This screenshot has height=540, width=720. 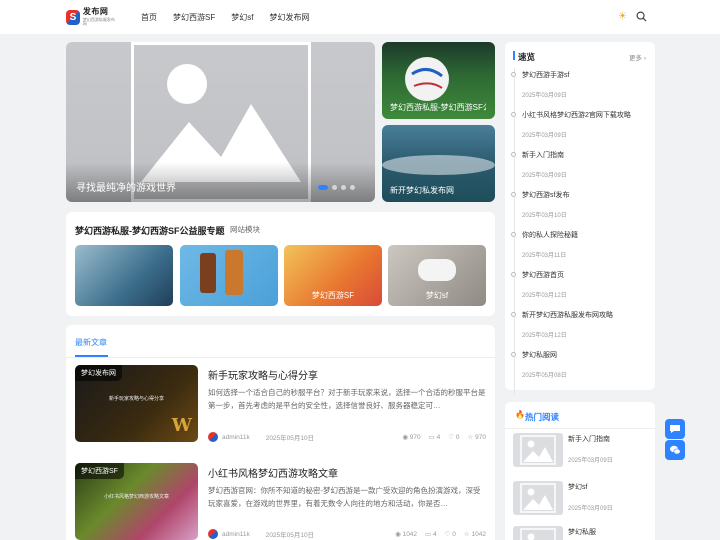 I want to click on chat-icon, so click(x=675, y=429).